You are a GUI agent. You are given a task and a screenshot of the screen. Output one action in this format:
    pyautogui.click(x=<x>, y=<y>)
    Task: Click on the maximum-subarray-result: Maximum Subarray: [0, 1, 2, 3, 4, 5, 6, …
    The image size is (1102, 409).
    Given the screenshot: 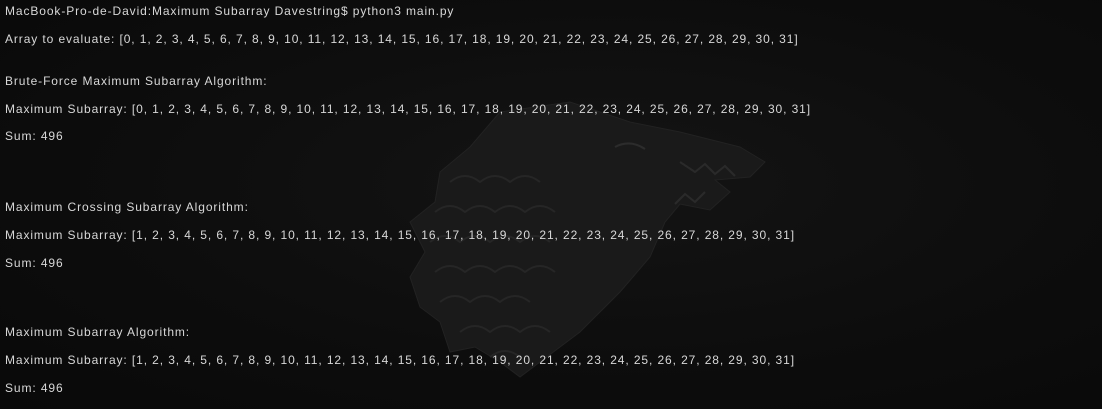 What is the action you would take?
    pyautogui.click(x=408, y=109)
    